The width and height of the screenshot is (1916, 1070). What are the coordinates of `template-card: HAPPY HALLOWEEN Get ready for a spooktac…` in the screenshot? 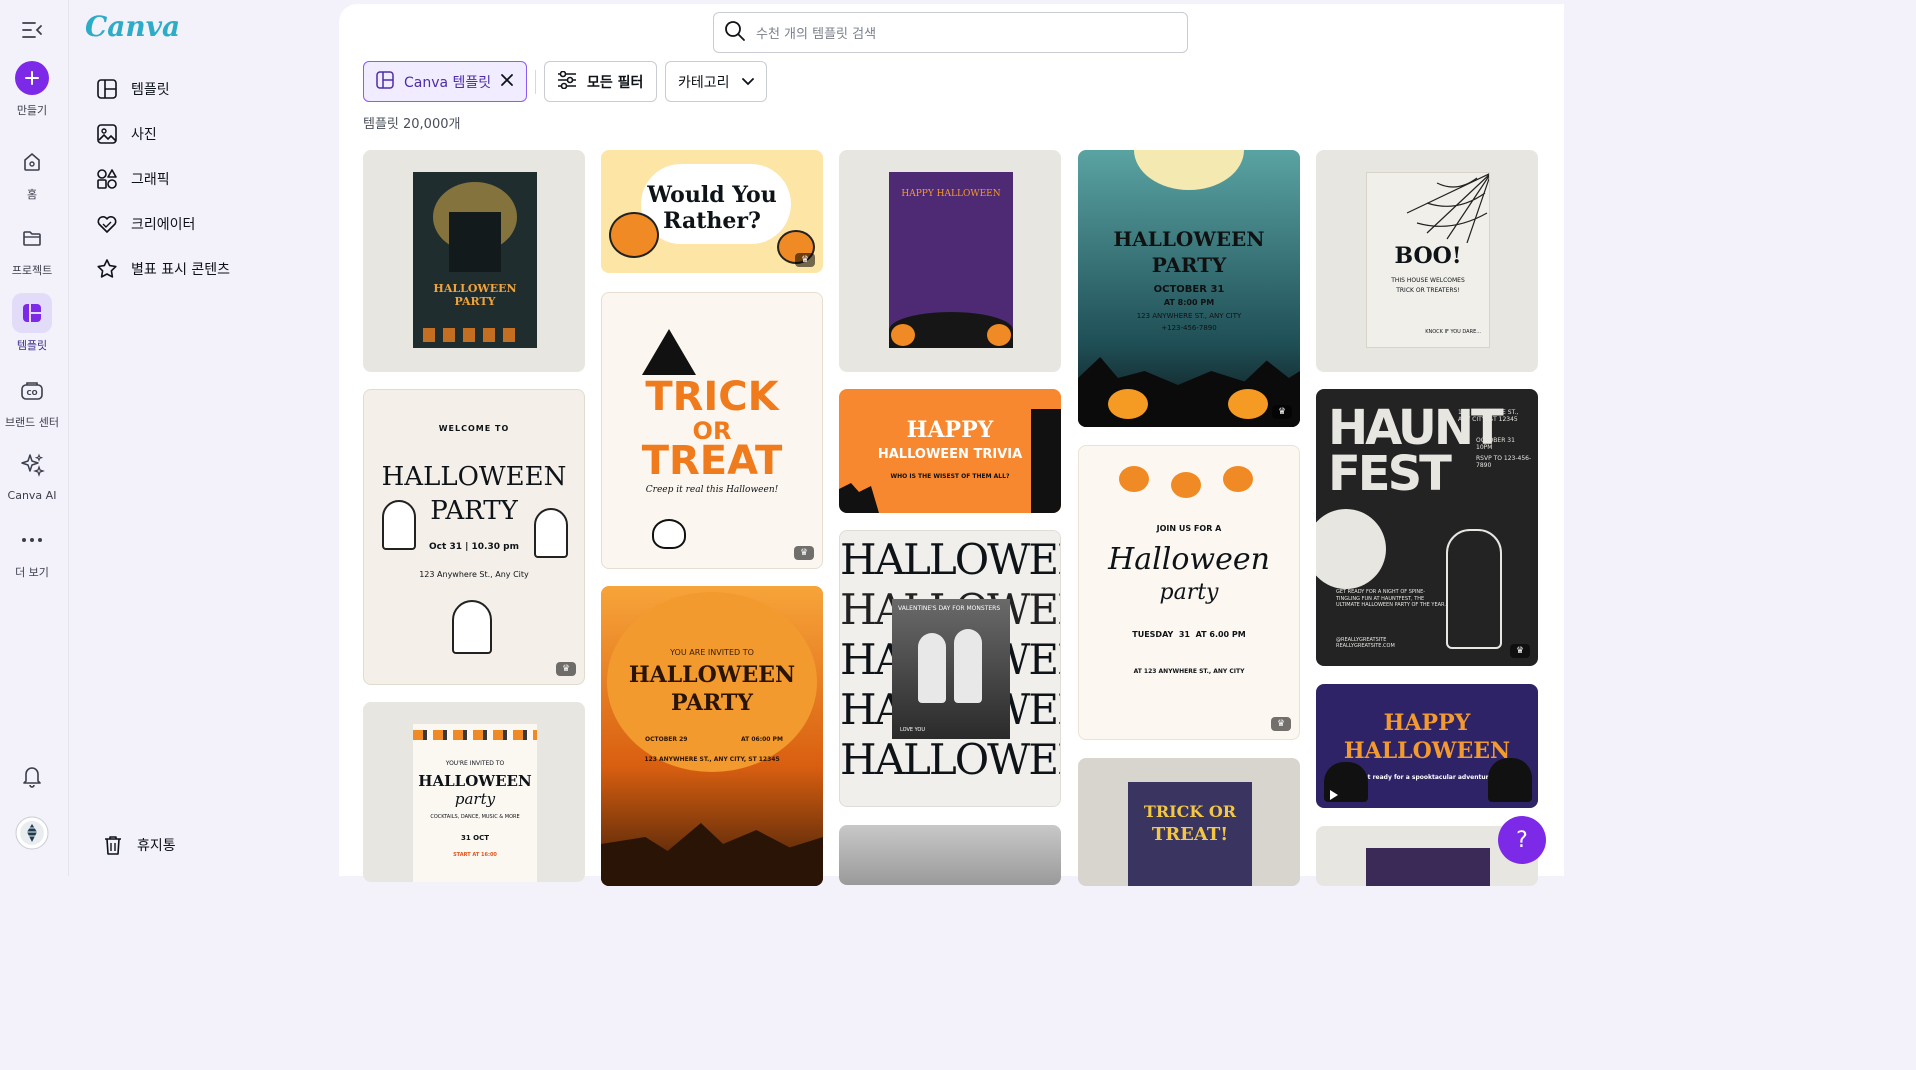 It's located at (1427, 746).